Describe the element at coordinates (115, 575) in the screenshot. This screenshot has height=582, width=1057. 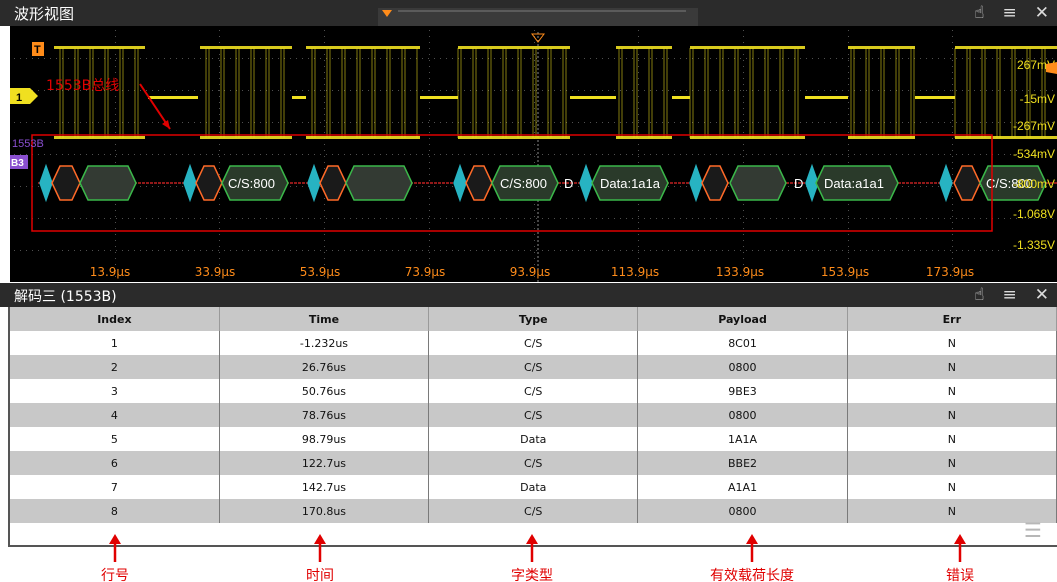
I see `annotation-index: 行号` at that location.